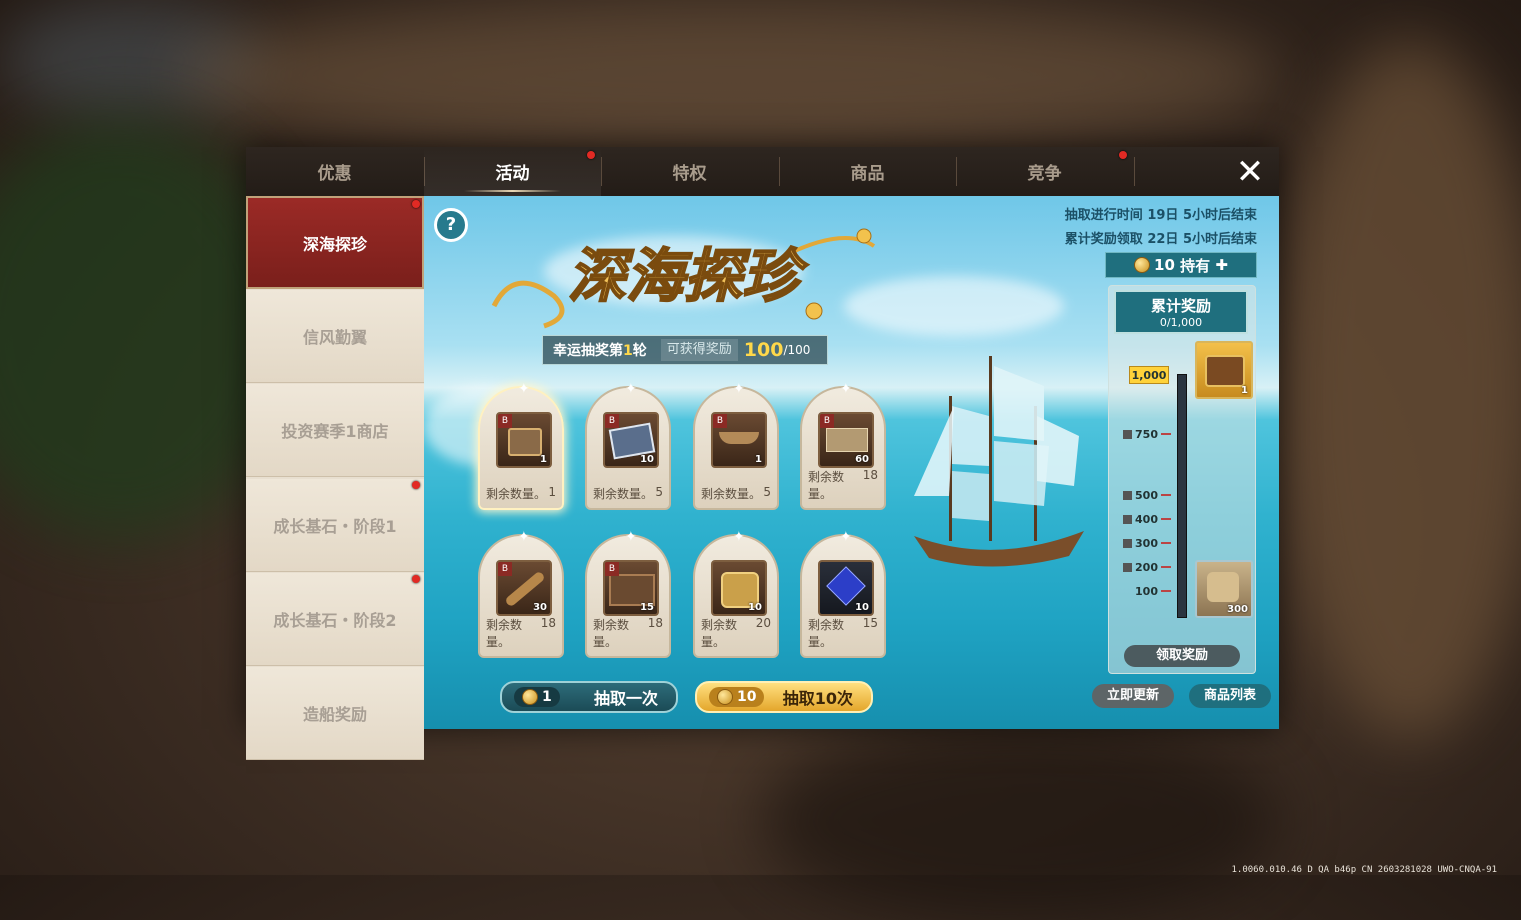 This screenshot has width=1521, height=920. I want to click on item-count: 60, so click(862, 459).